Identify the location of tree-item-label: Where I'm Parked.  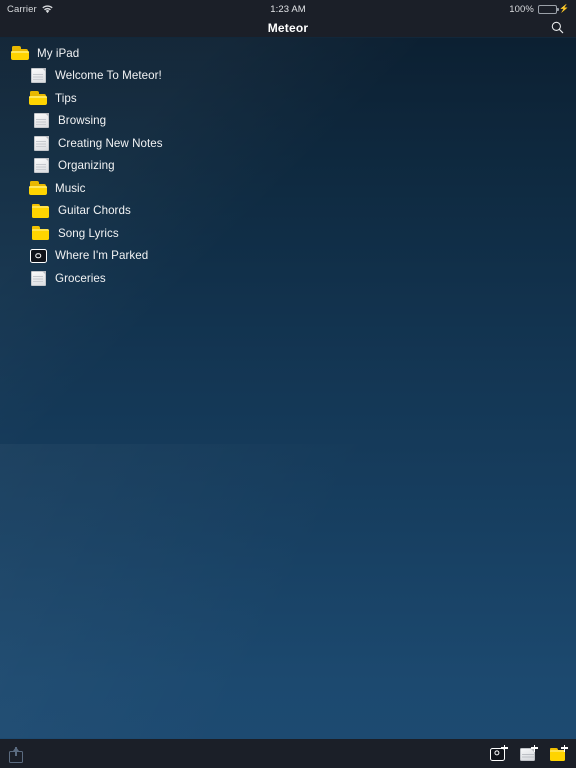
(102, 256).